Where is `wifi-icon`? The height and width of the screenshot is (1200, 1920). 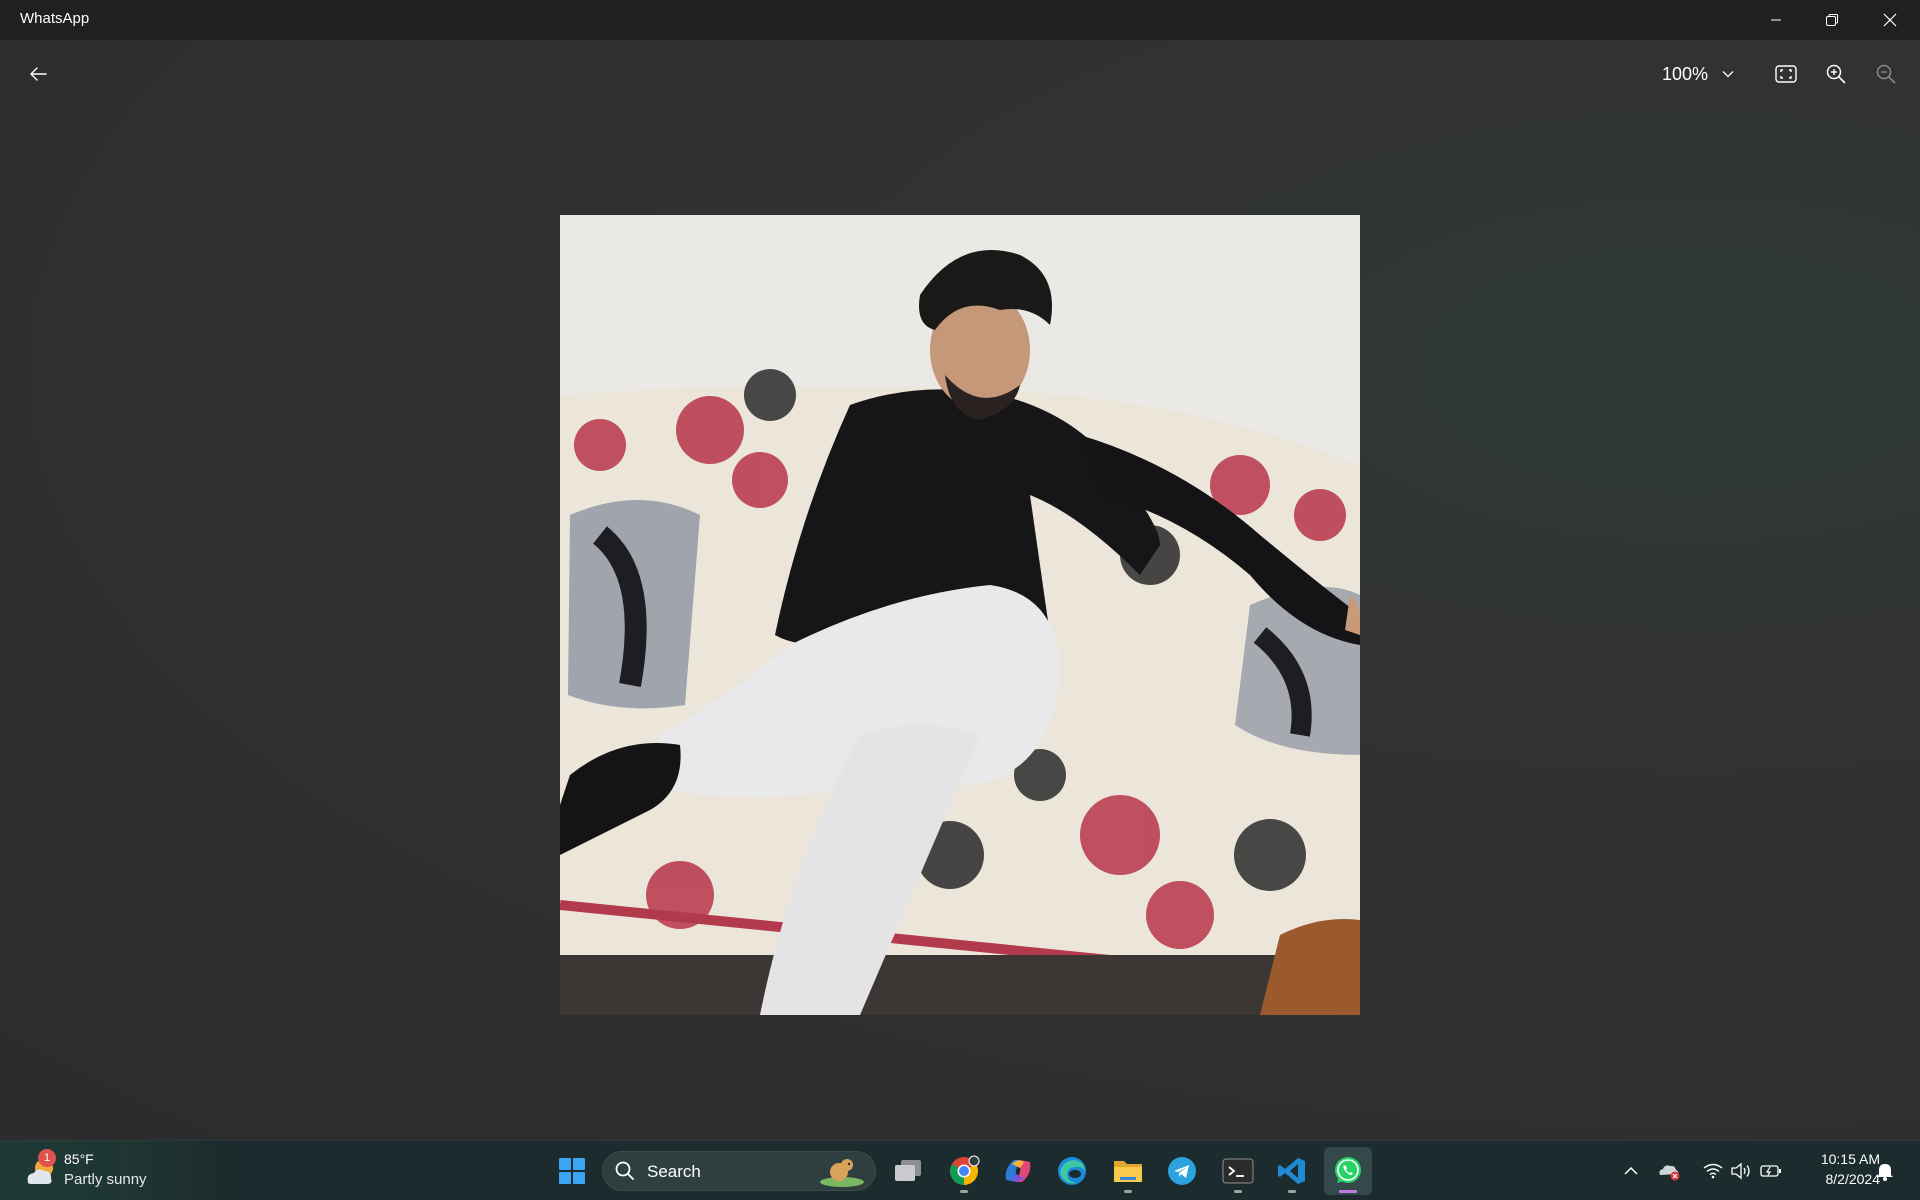
wifi-icon is located at coordinates (1713, 1171).